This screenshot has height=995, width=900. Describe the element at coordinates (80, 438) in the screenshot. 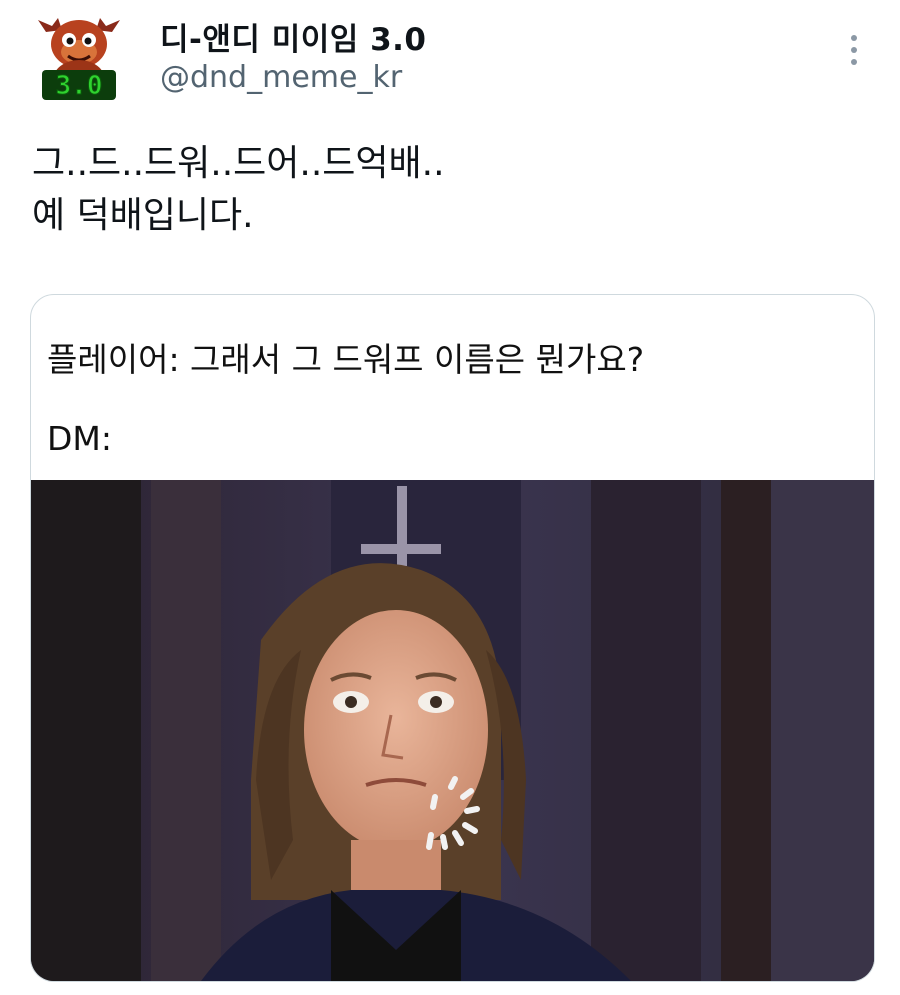

I see `caption-line-dm: DM:` at that location.